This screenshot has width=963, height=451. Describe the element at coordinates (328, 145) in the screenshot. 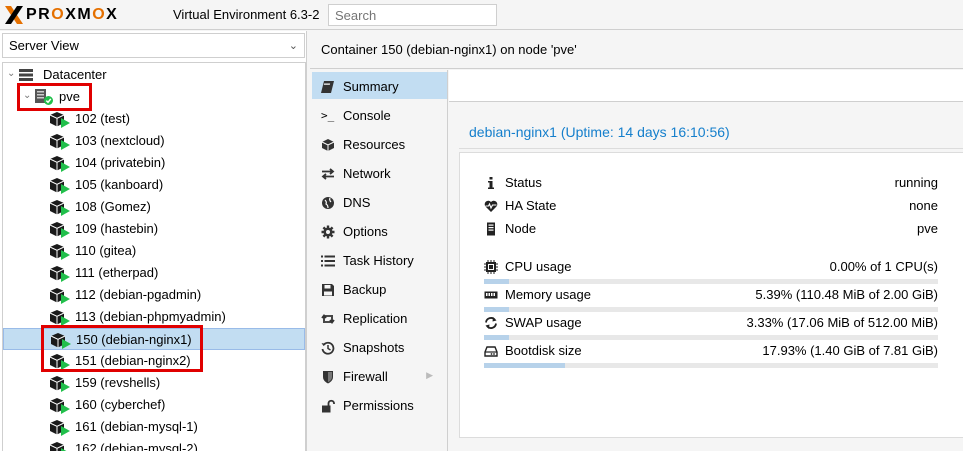

I see `cube-icon` at that location.